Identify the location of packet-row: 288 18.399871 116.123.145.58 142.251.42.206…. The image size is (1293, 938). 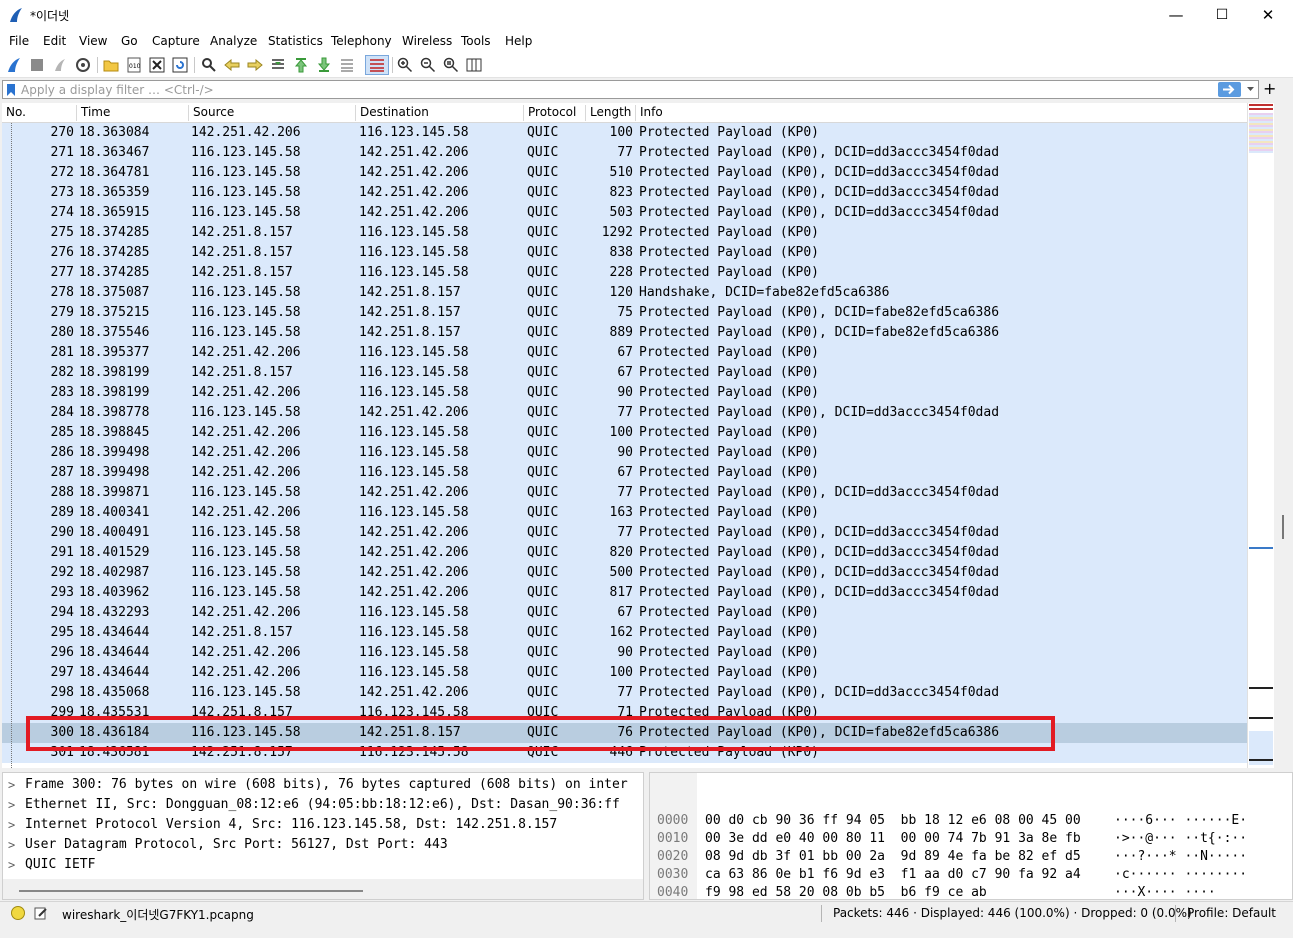
(624, 493).